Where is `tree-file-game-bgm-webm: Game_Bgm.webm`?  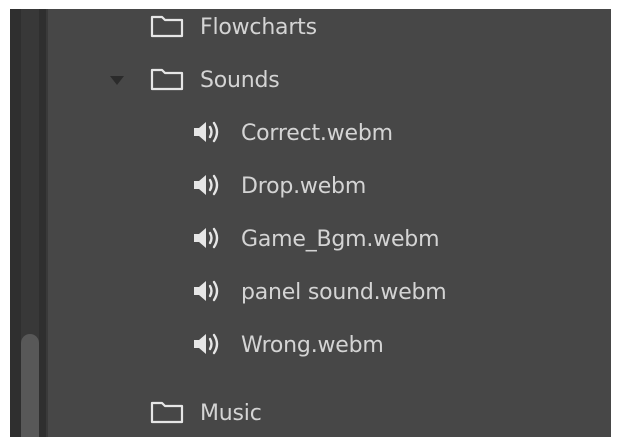 tree-file-game-bgm-webm: Game_Bgm.webm is located at coordinates (328, 239).